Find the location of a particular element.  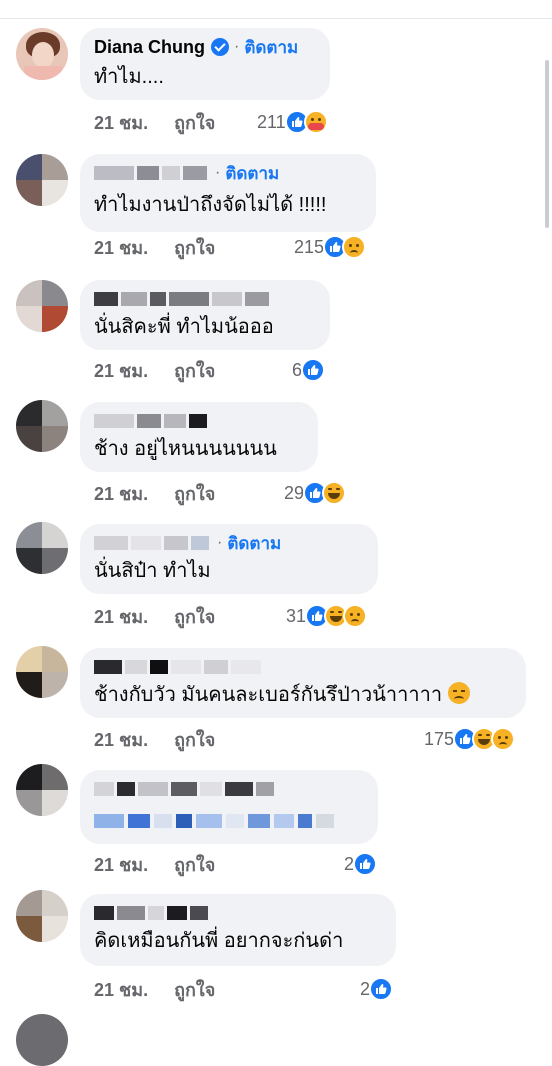

comment-text: คิดเหมือนกันพี่ อยากจะก่นด่า is located at coordinates (219, 941).